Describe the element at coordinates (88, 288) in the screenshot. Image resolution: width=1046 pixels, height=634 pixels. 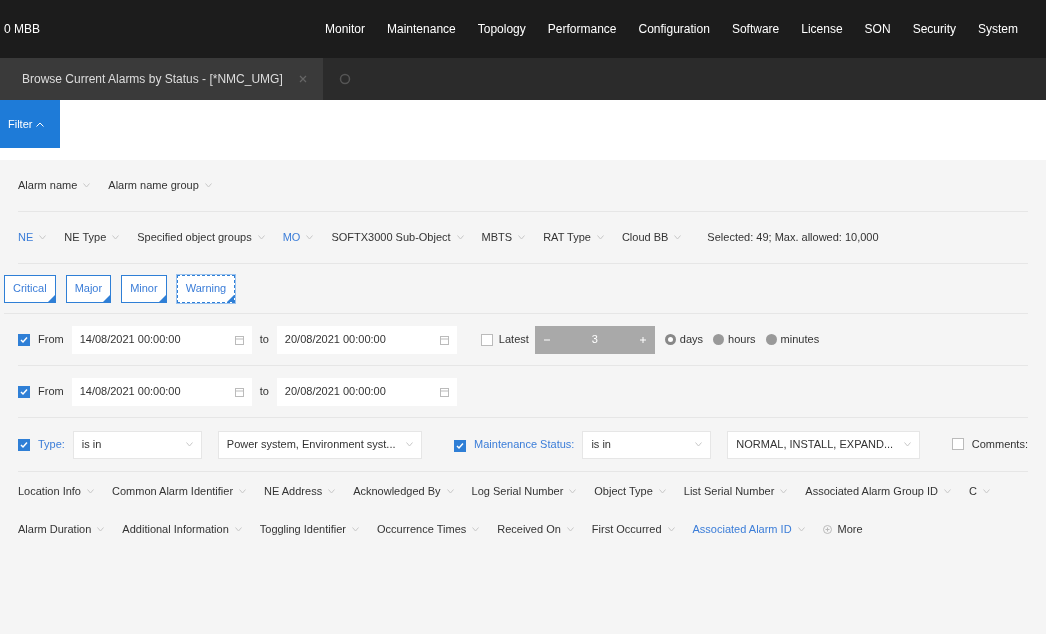
I see `severity-toggle: Major` at that location.